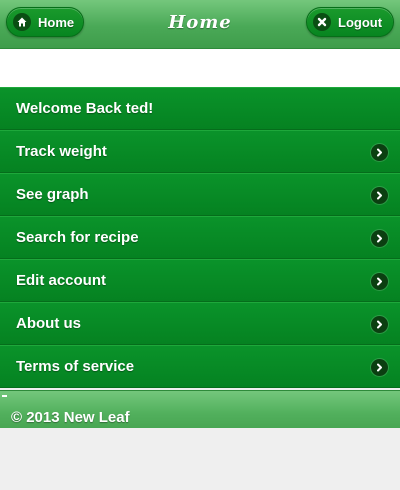 The image size is (400, 490). I want to click on logout-button-label: Logout, so click(360, 22).